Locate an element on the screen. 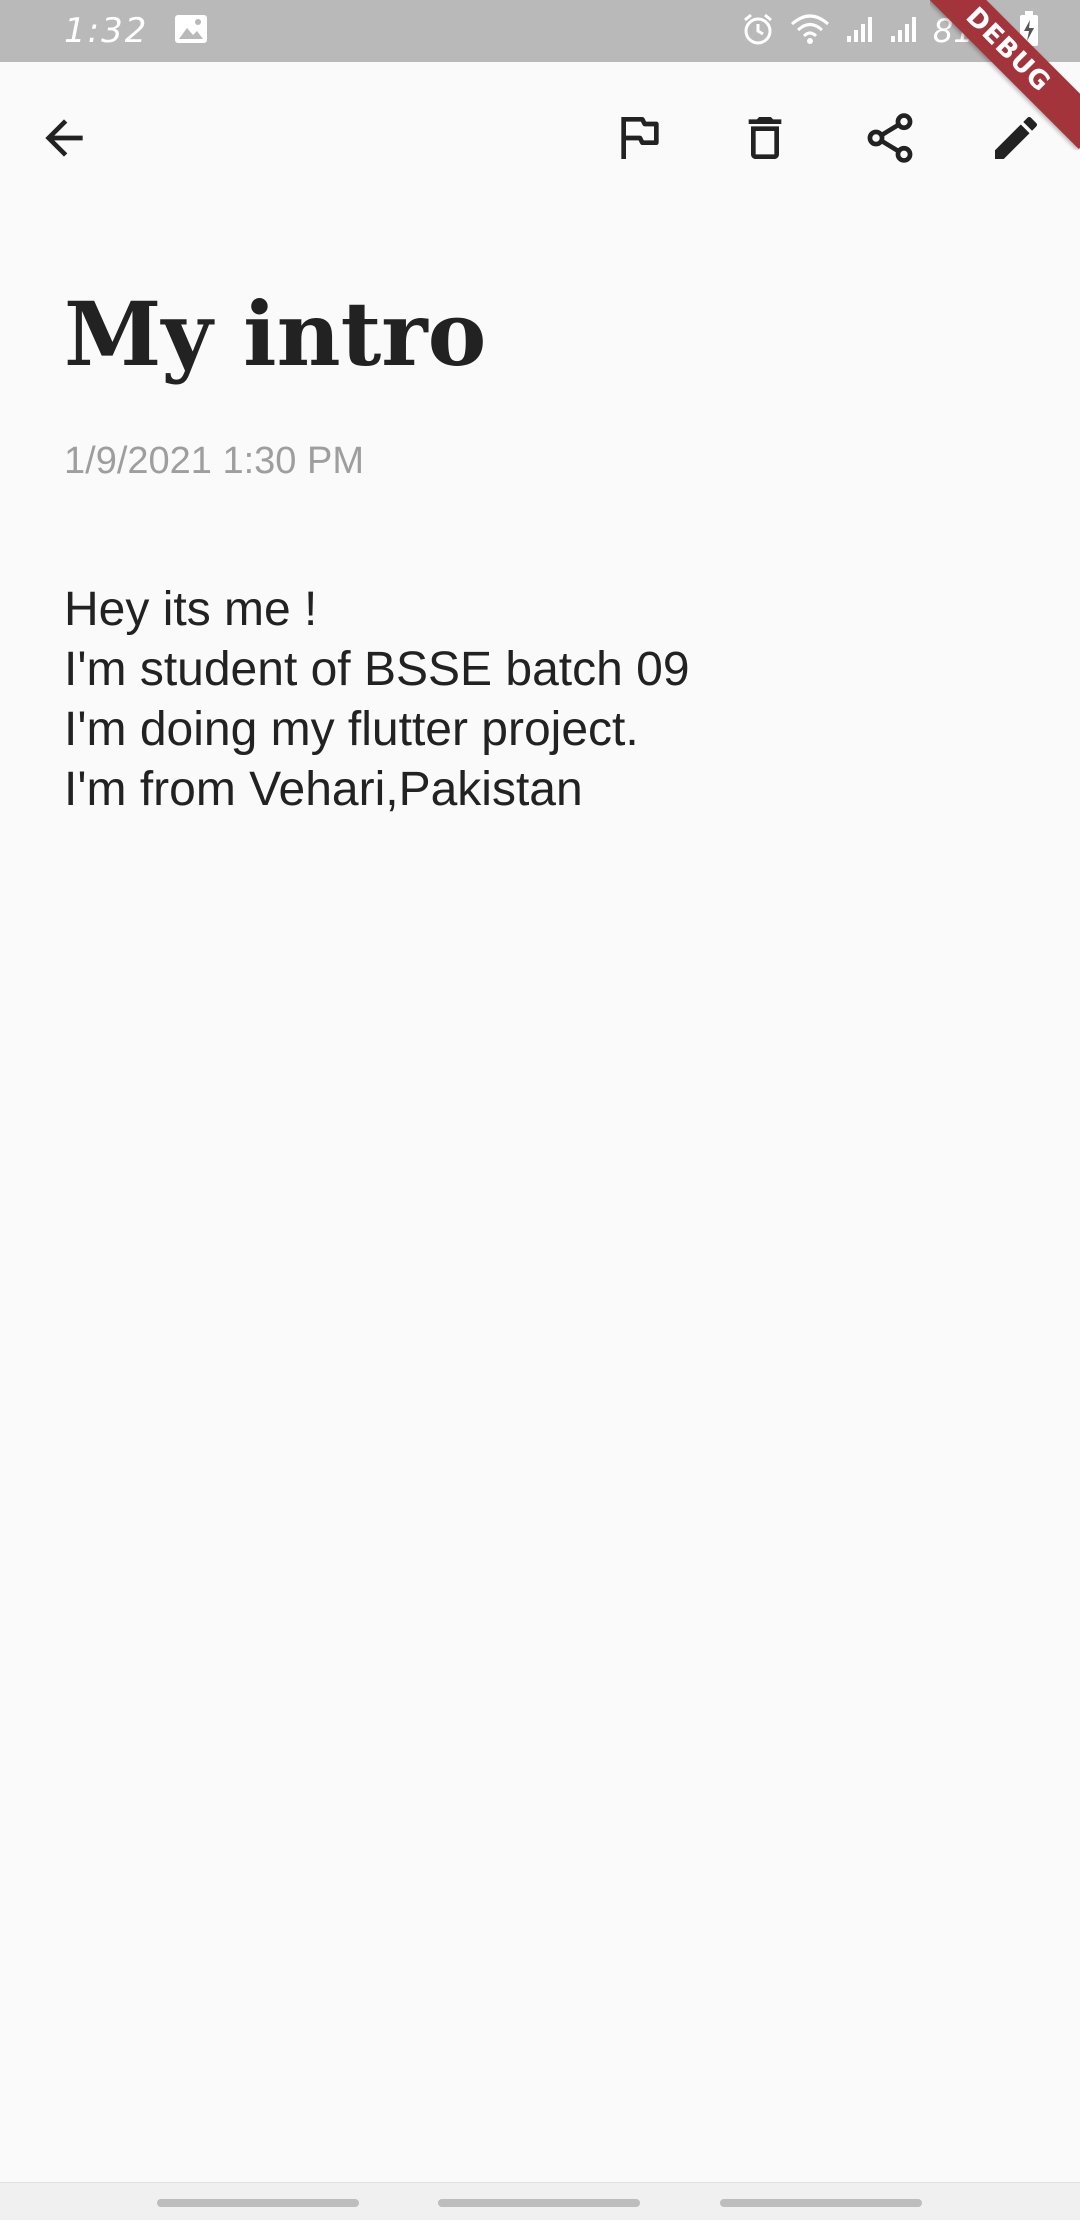 Image resolution: width=1080 pixels, height=2220 pixels. arrow-back-icon is located at coordinates (64, 138).